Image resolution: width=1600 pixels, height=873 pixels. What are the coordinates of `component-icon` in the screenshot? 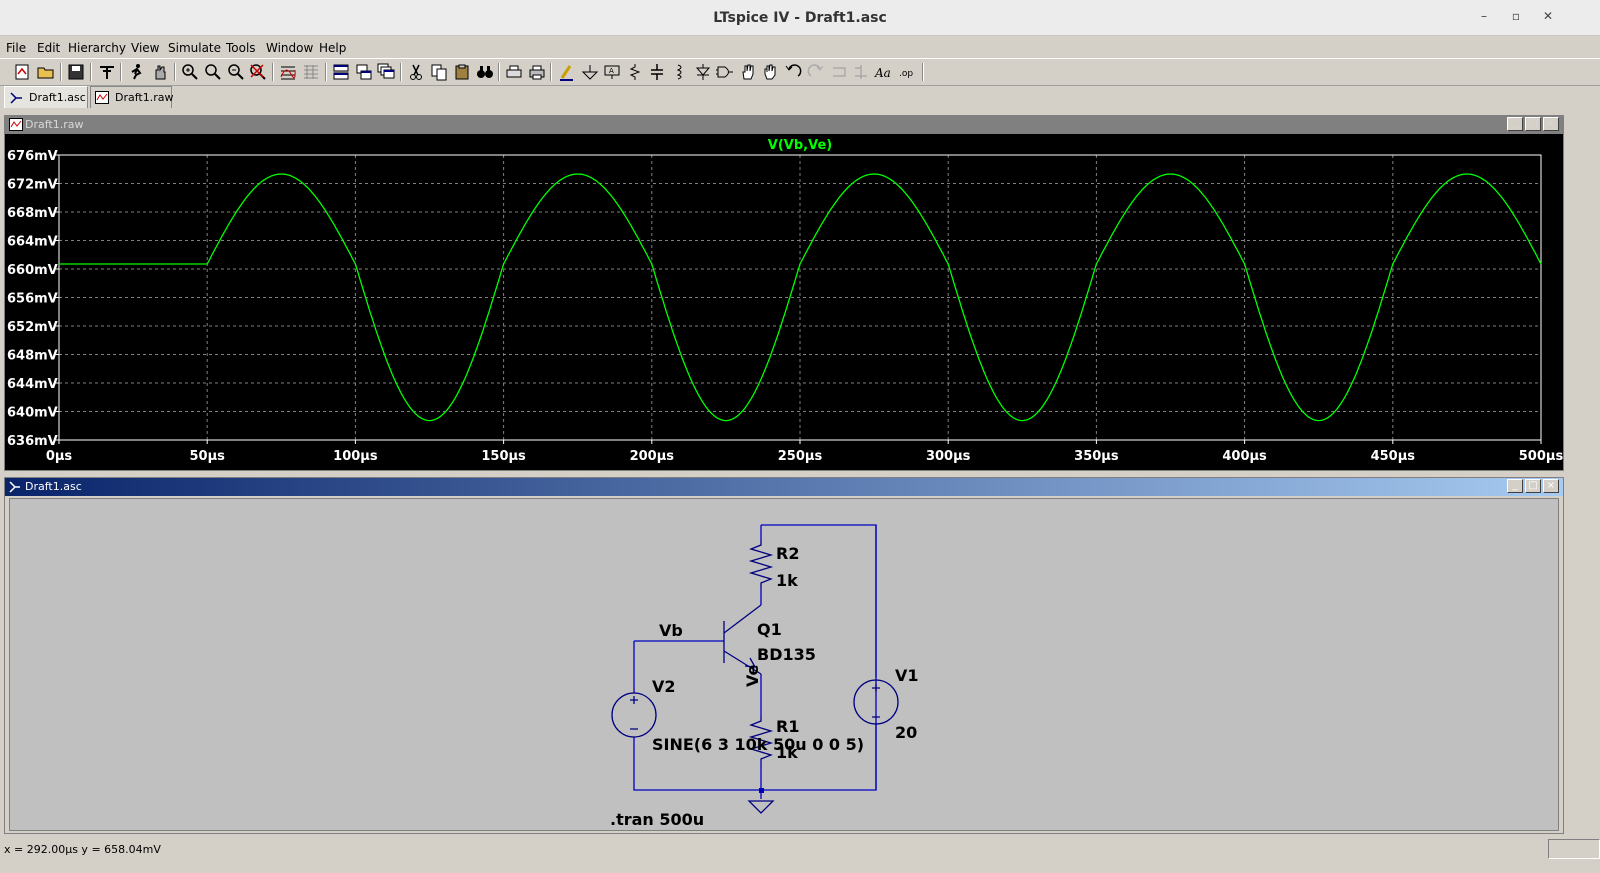 It's located at (725, 72).